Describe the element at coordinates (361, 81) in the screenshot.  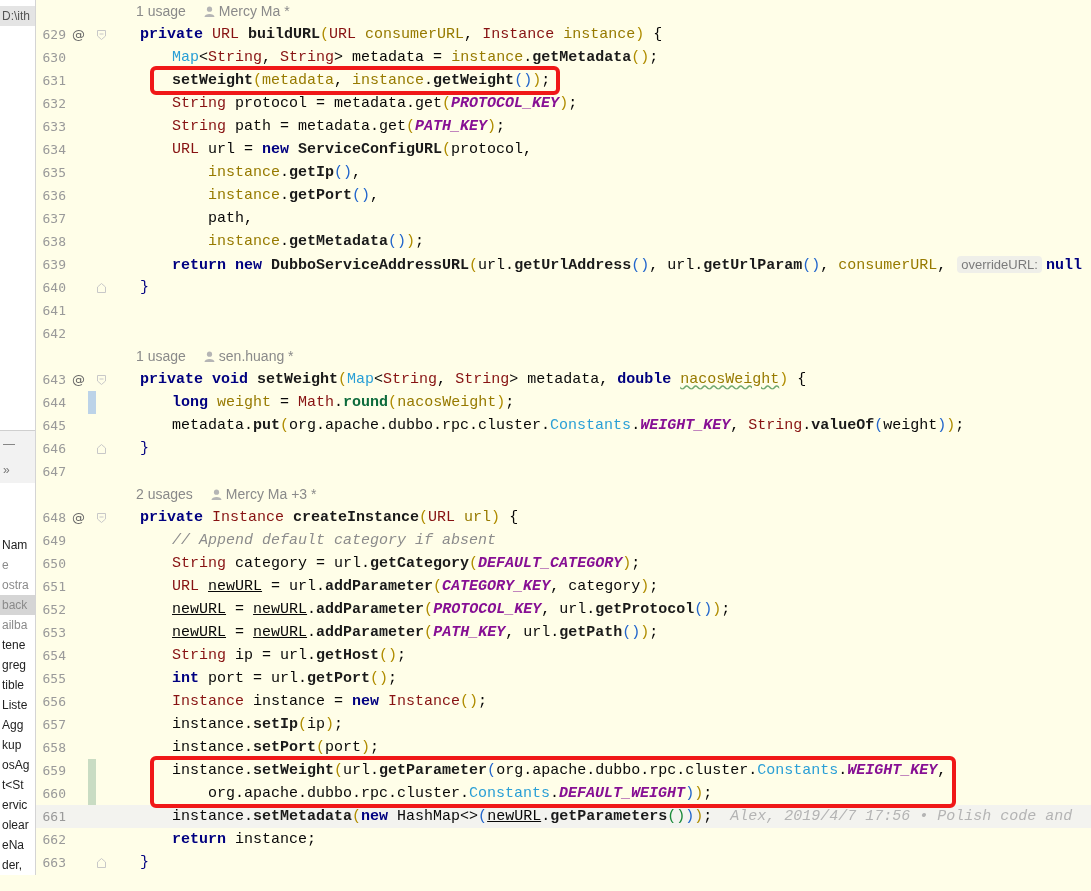
I see `code-line: setWeight(metadata, instance.getWeight());` at that location.